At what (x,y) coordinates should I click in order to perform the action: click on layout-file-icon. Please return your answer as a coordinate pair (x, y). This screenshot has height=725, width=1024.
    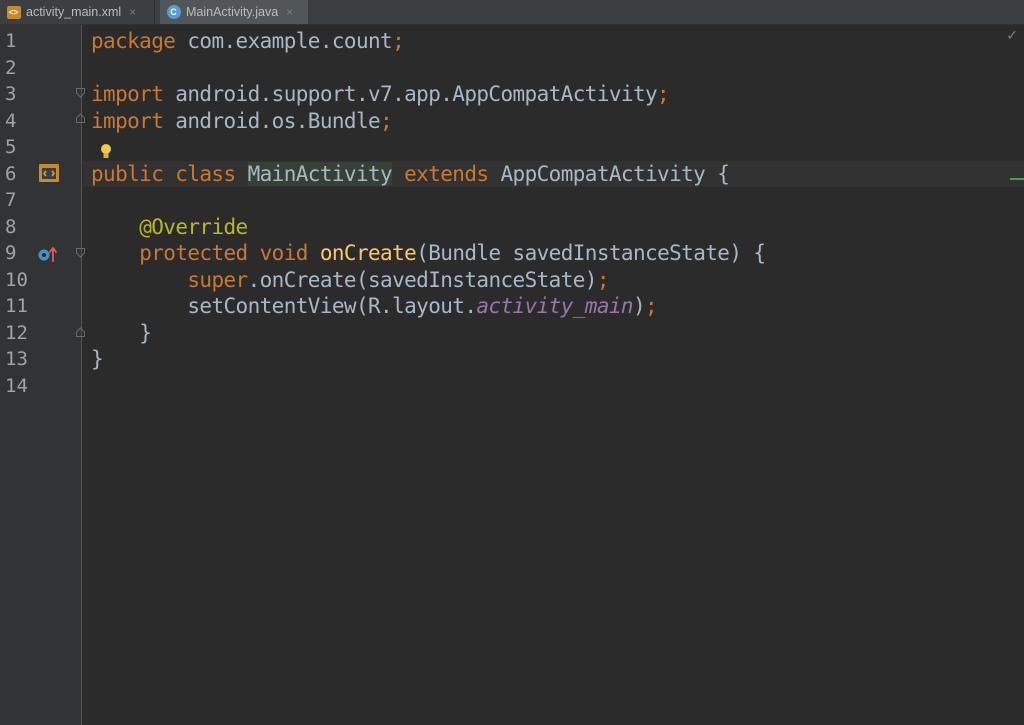
    Looking at the image, I should click on (49, 173).